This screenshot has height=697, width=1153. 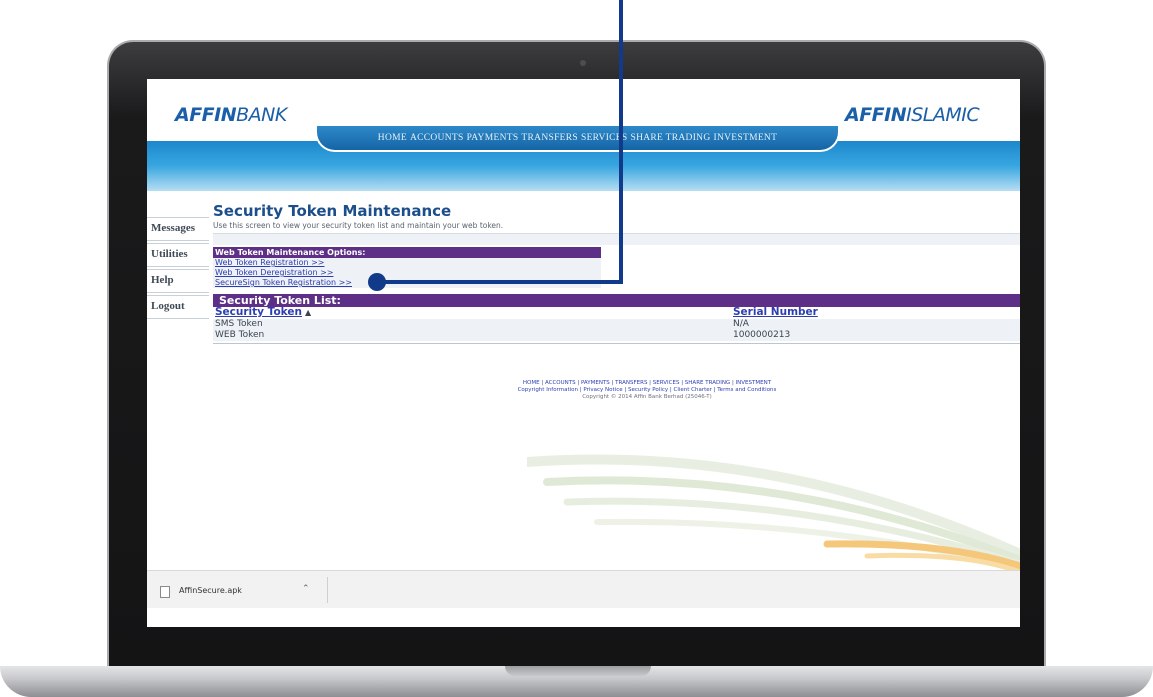 I want to click on nav-investment: INVESTMENT, so click(x=746, y=138).